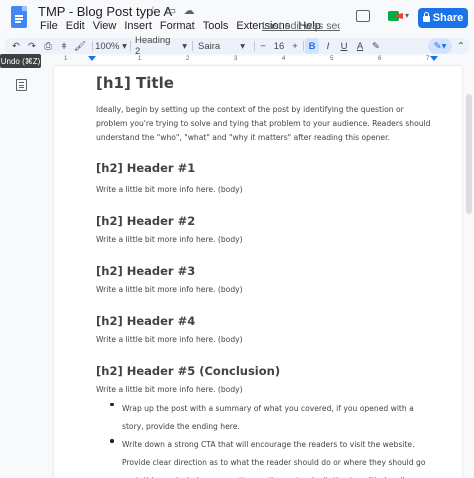 This screenshot has width=474, height=478. What do you see at coordinates (64, 46) in the screenshot?
I see `spellcheck-icon: ǂ` at bounding box center [64, 46].